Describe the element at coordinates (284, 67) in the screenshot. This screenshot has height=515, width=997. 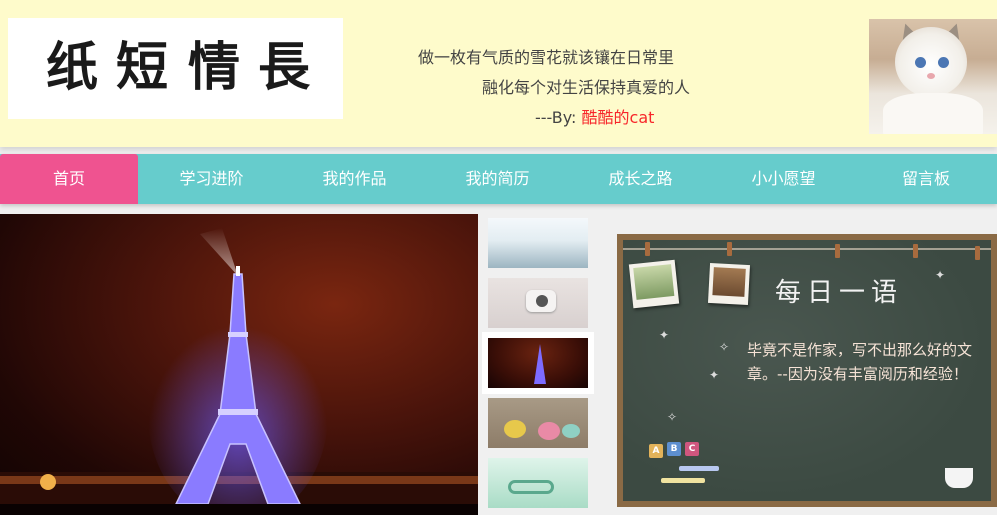
I see `logo-char: 長` at that location.